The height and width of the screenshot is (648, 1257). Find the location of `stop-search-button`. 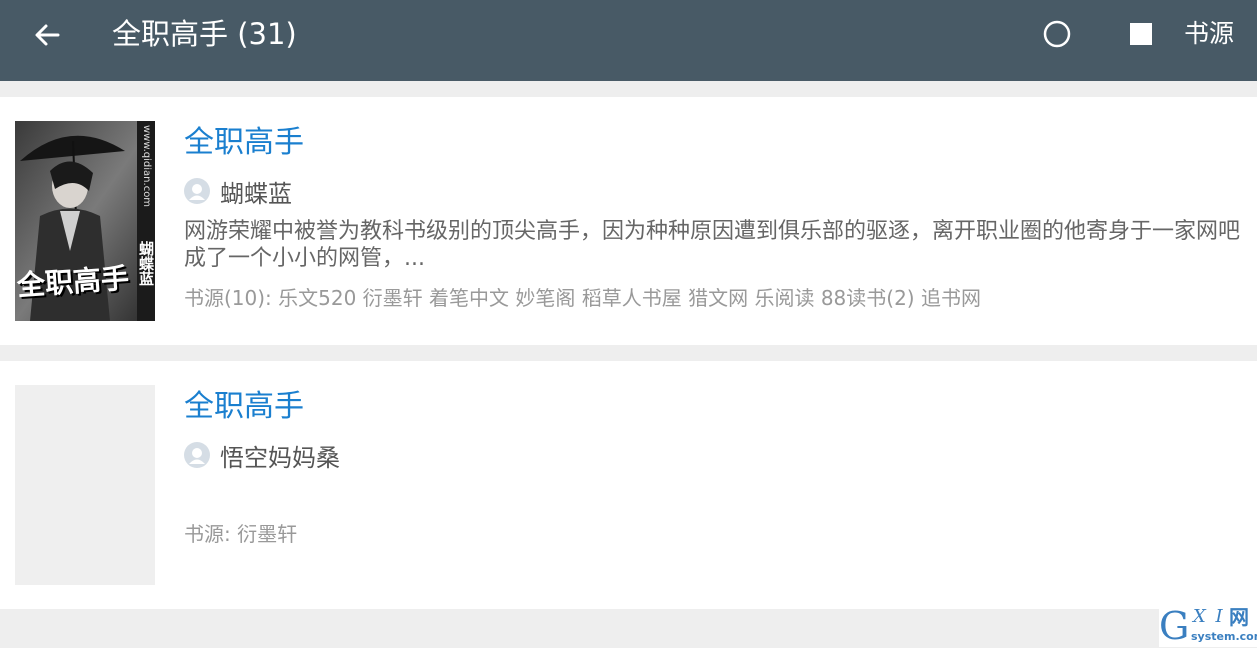

stop-search-button is located at coordinates (1141, 34).